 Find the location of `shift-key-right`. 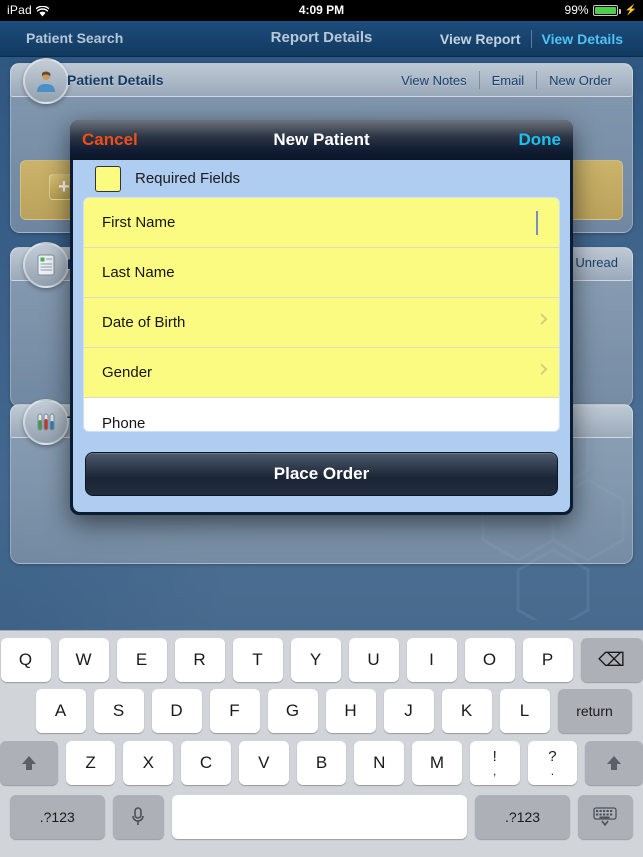

shift-key-right is located at coordinates (614, 762).